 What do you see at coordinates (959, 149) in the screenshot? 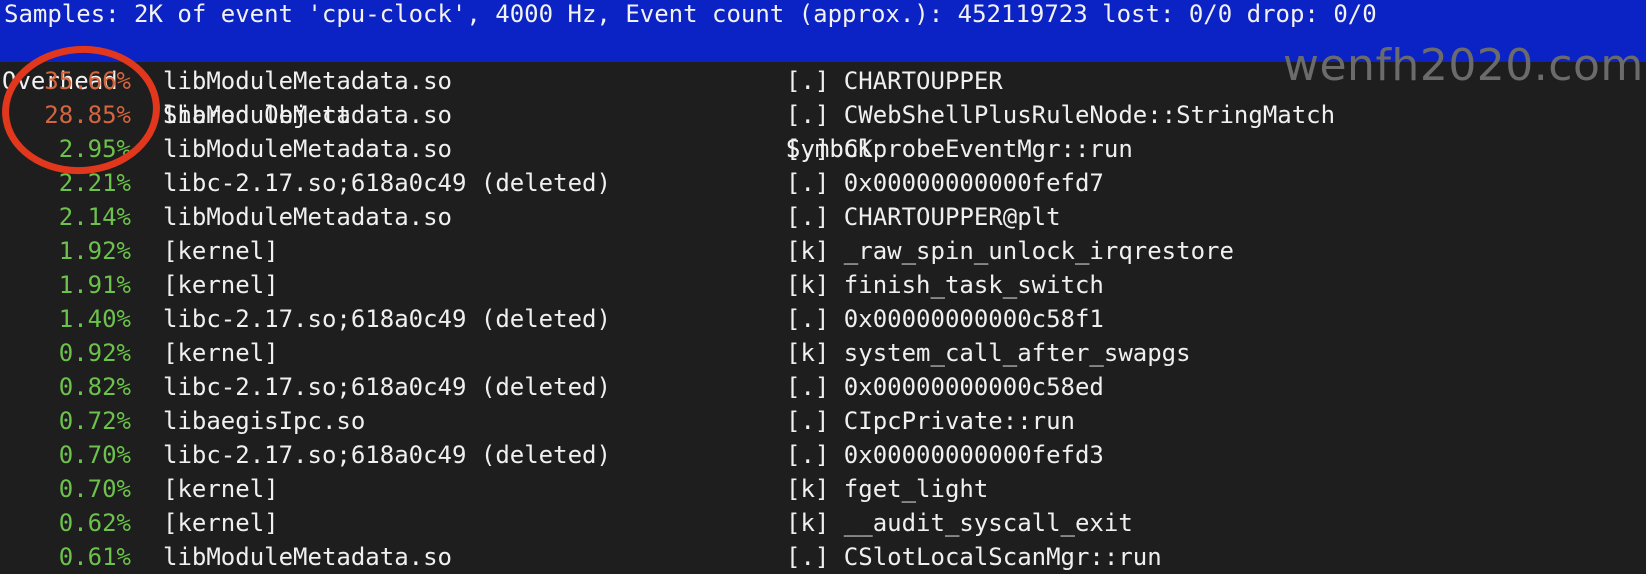
I see `symbol-name: [.] CKprobeEventMgr::run` at bounding box center [959, 149].